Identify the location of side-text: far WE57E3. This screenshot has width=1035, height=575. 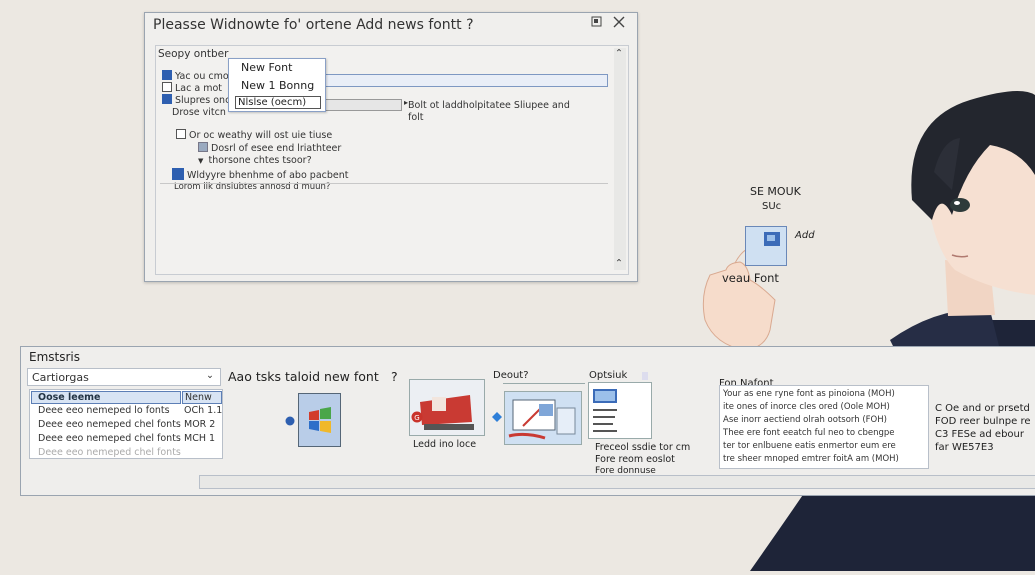
(964, 447).